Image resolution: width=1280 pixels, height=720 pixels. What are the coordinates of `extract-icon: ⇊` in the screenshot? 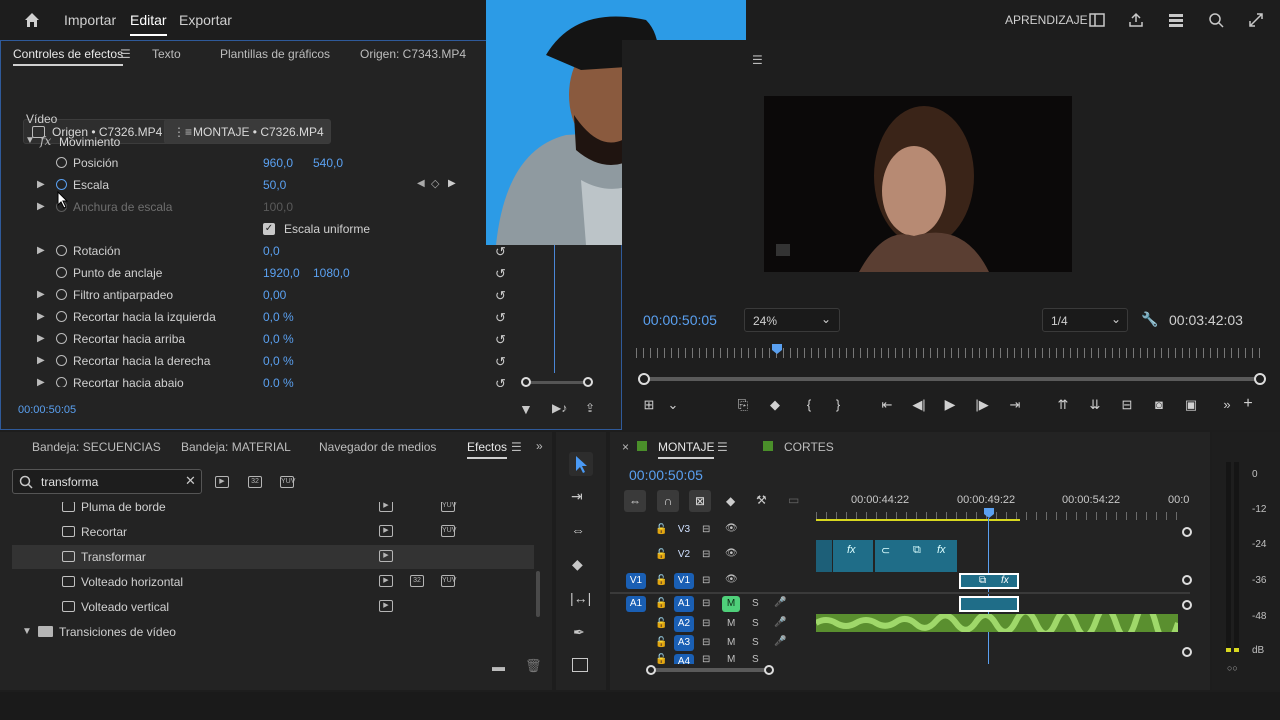 It's located at (1095, 405).